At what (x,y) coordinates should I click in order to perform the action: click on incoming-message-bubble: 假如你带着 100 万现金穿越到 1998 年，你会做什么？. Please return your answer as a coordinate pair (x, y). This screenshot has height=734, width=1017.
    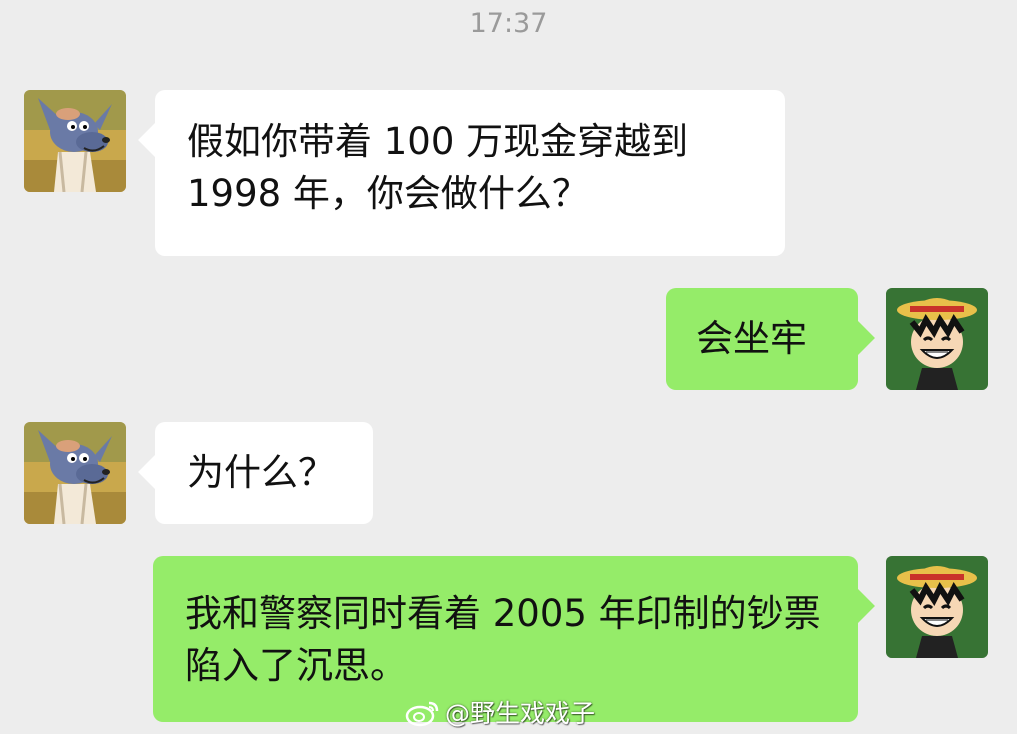
    Looking at the image, I should click on (470, 173).